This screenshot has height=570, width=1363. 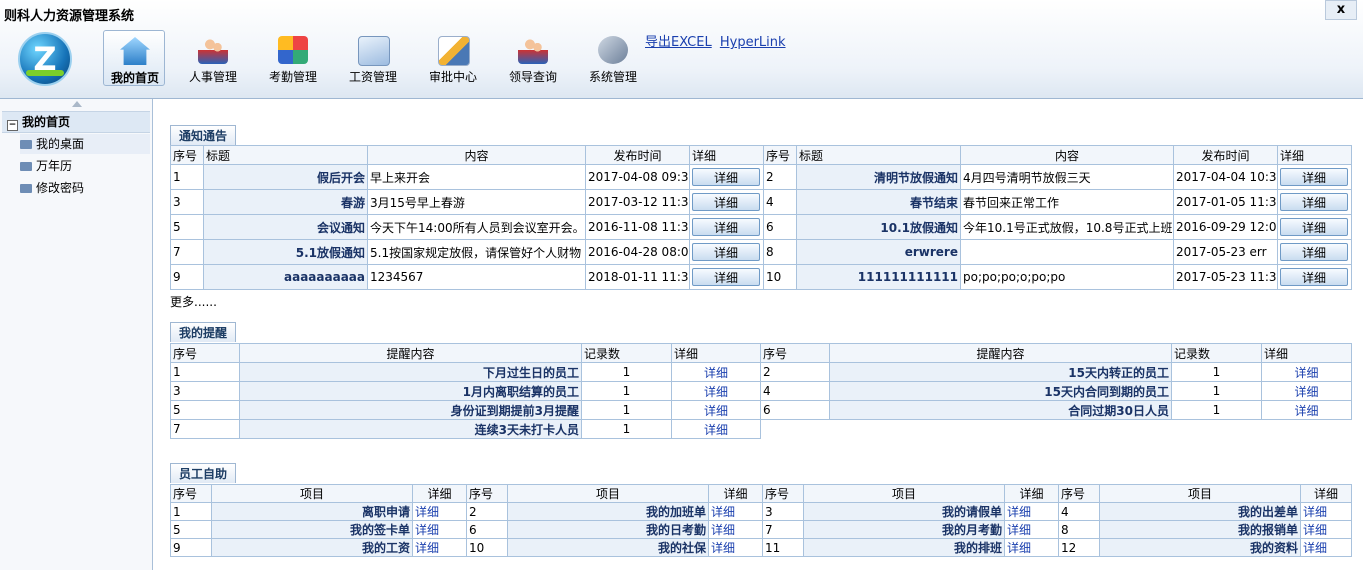 I want to click on col-count: 记录数, so click(x=1216, y=353).